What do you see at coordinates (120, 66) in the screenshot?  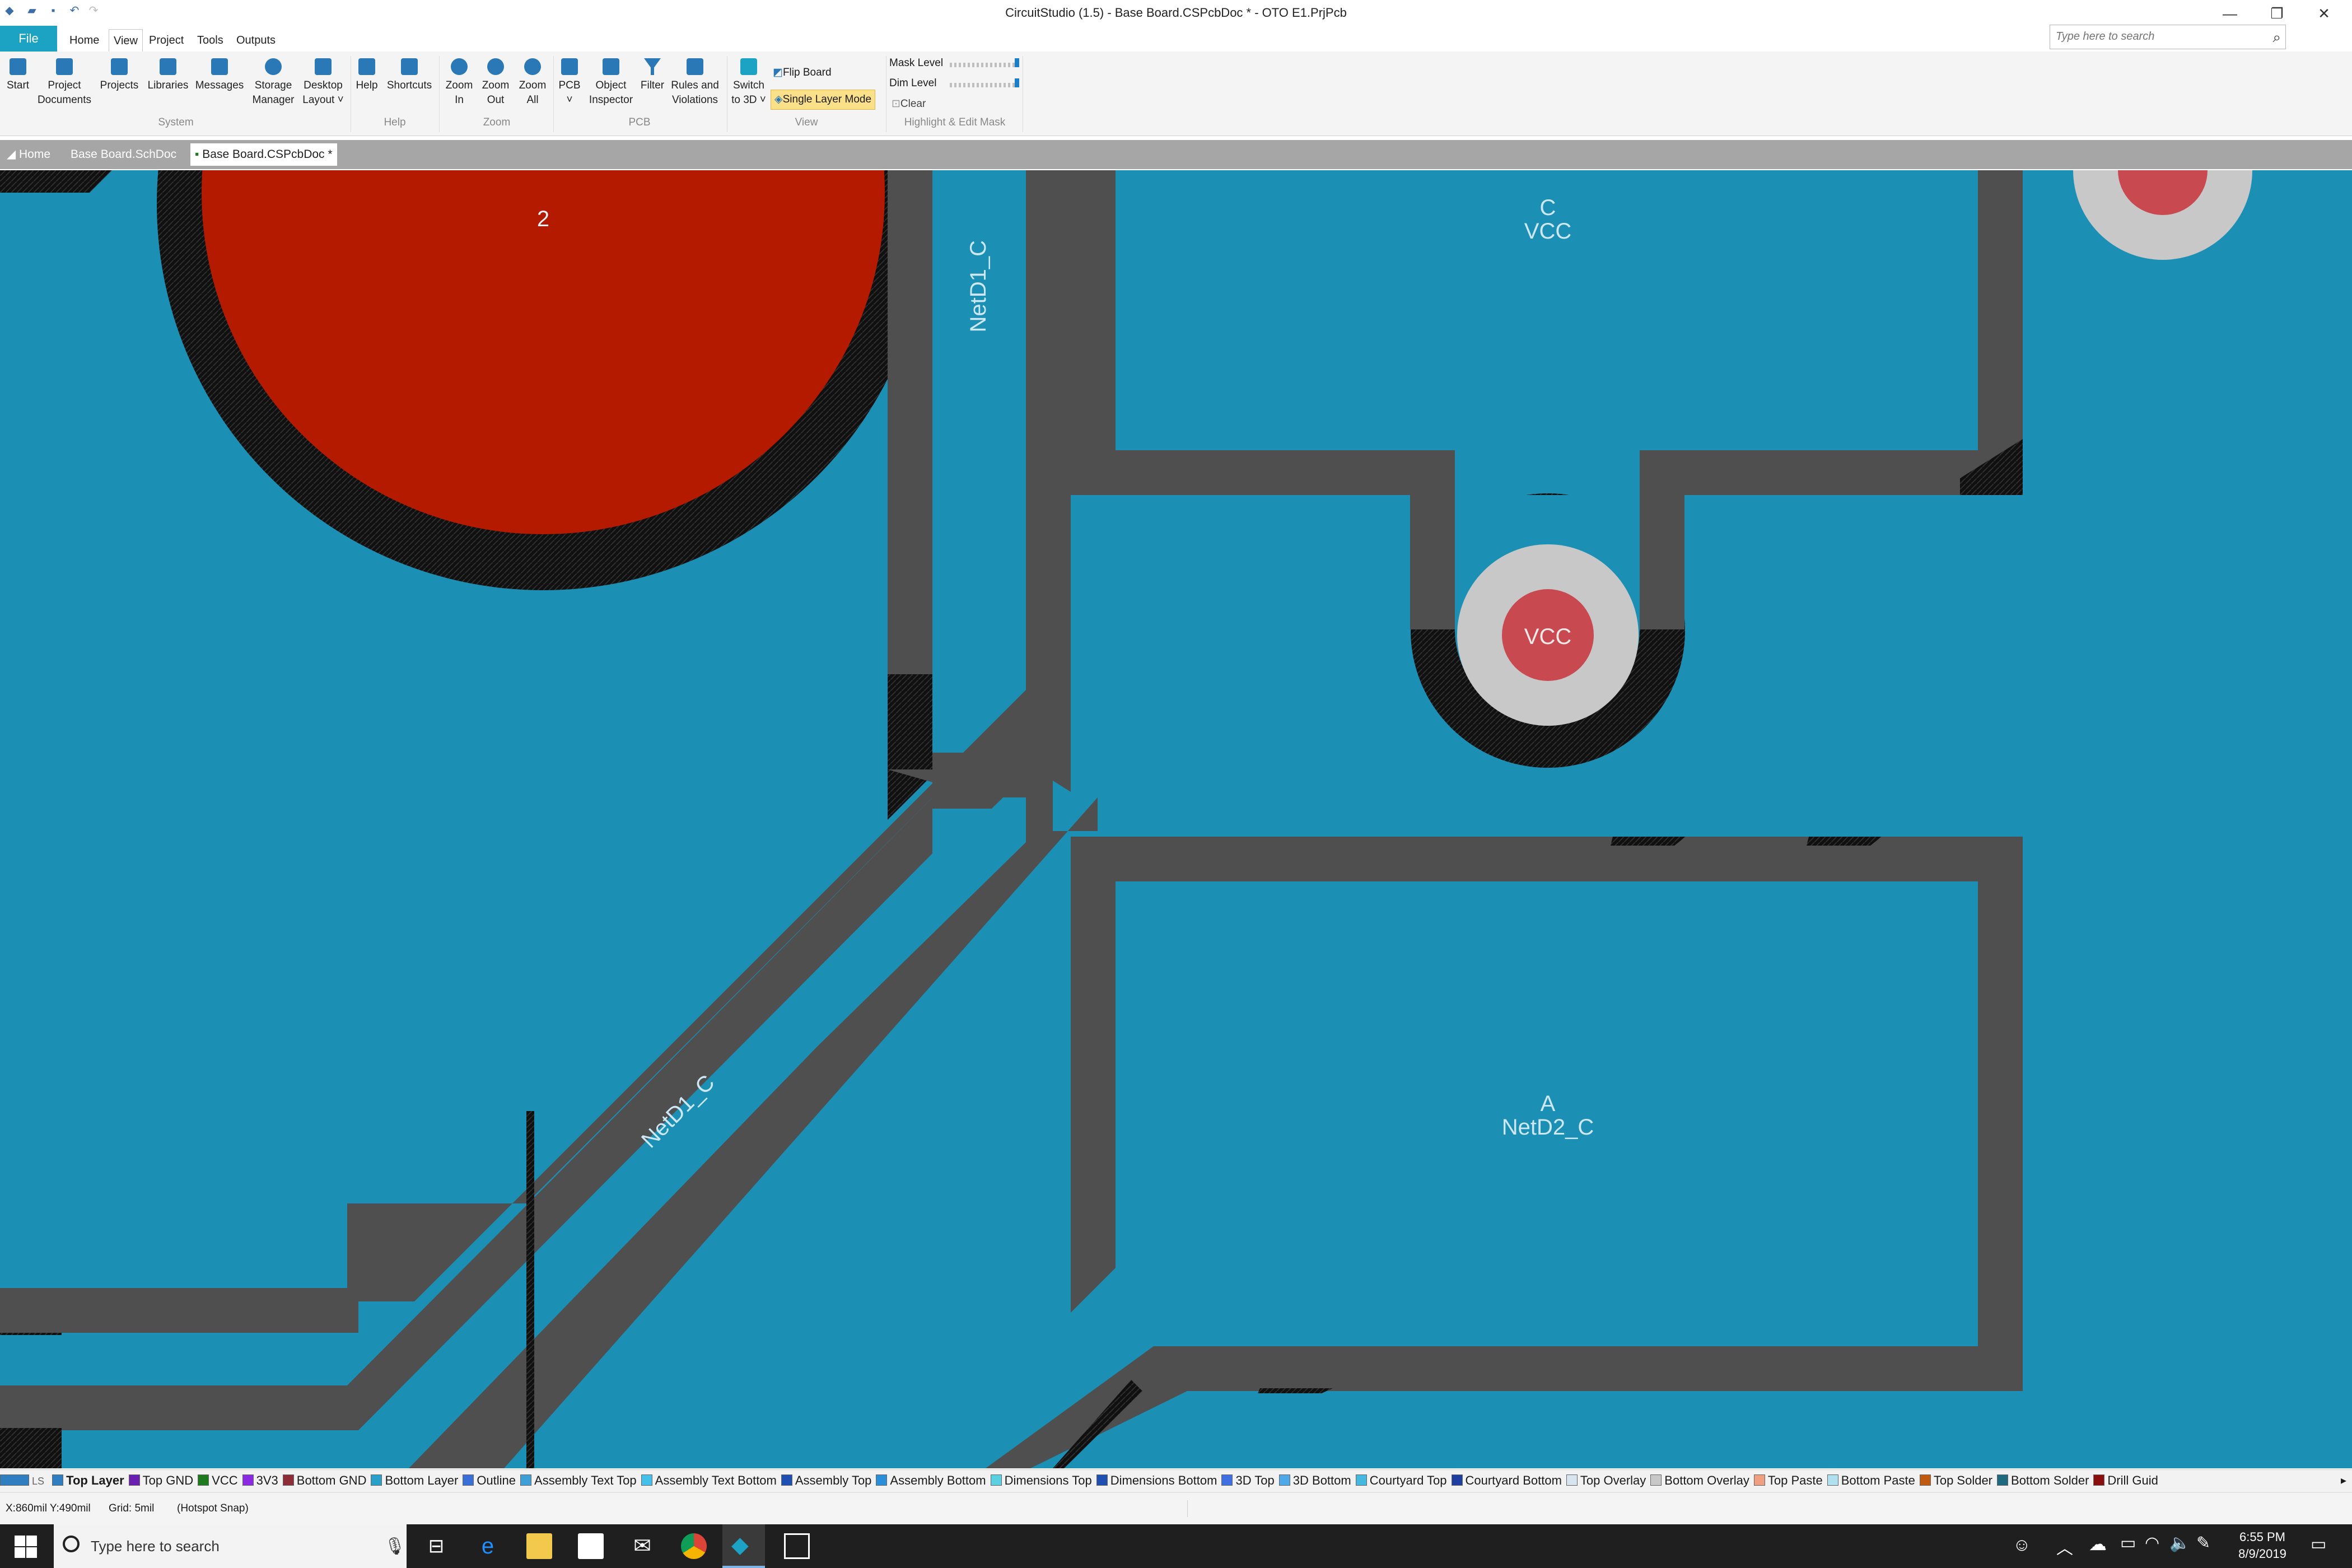 I see `projects-icon` at bounding box center [120, 66].